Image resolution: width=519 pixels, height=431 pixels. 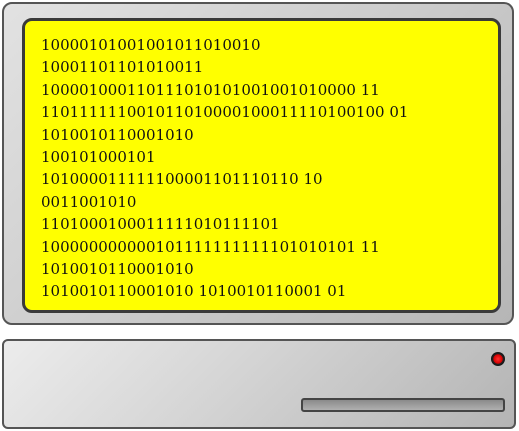 I want to click on binary-line: 10000101001001011010010, so click(x=151, y=45).